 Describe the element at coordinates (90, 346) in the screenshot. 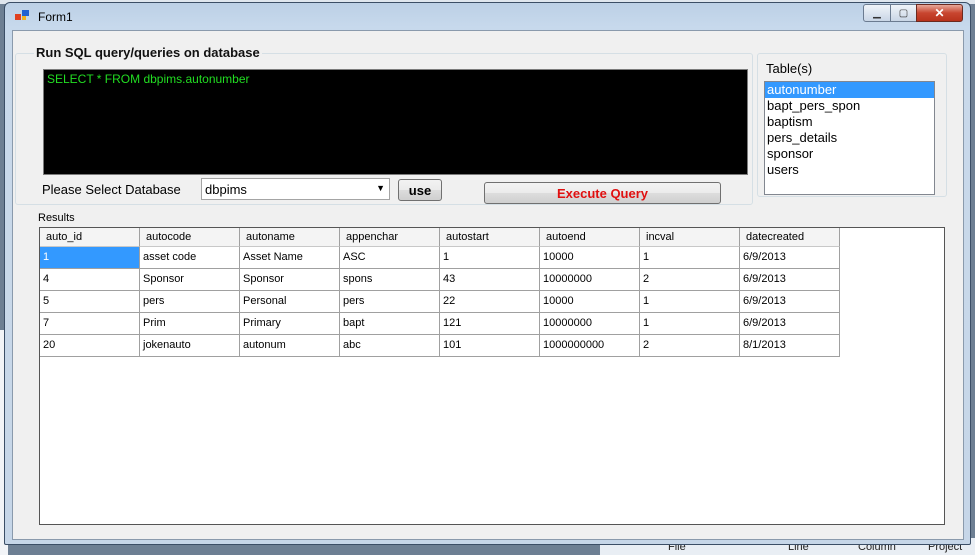

I see `grid-cell: 20` at that location.